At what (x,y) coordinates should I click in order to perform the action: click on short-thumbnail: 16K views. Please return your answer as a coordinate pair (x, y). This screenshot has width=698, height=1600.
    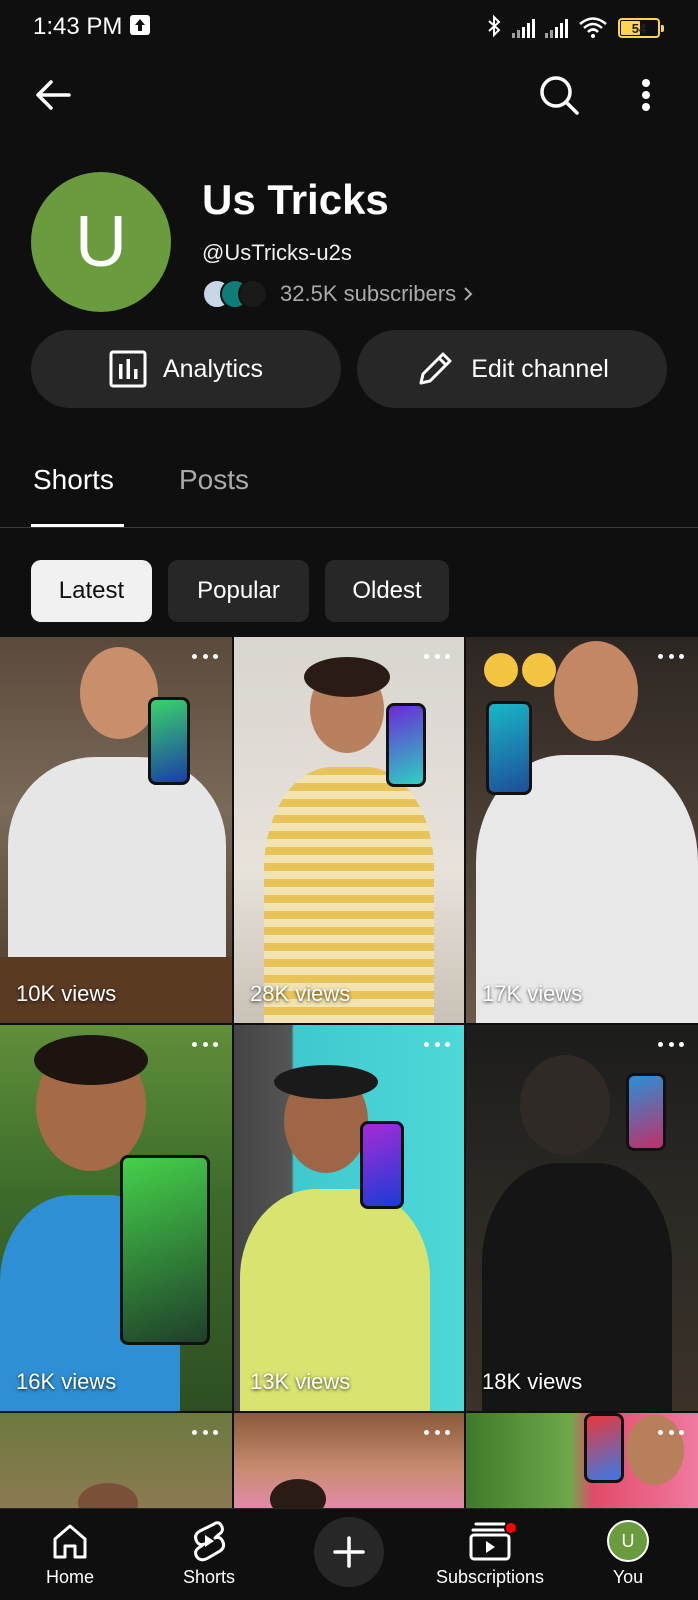
    Looking at the image, I should click on (116, 1218).